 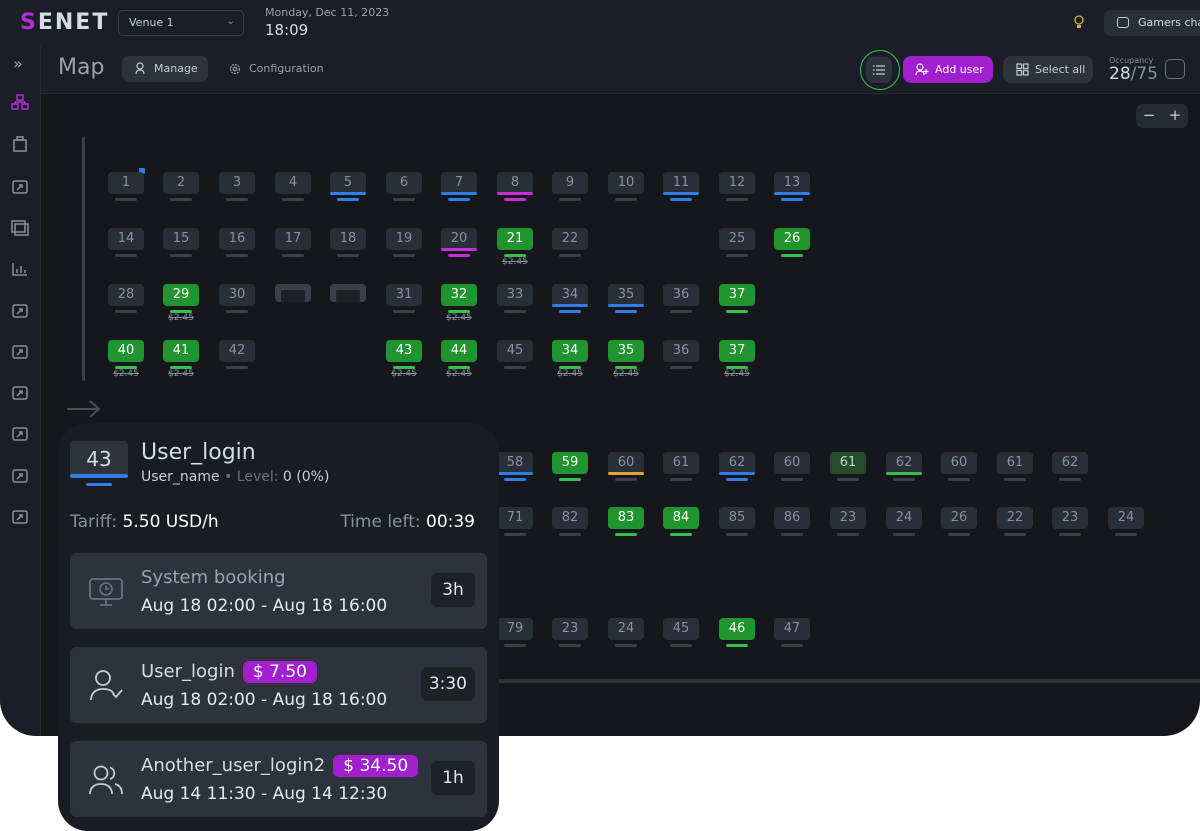 I want to click on seat: 43 $2.45, so click(x=404, y=359).